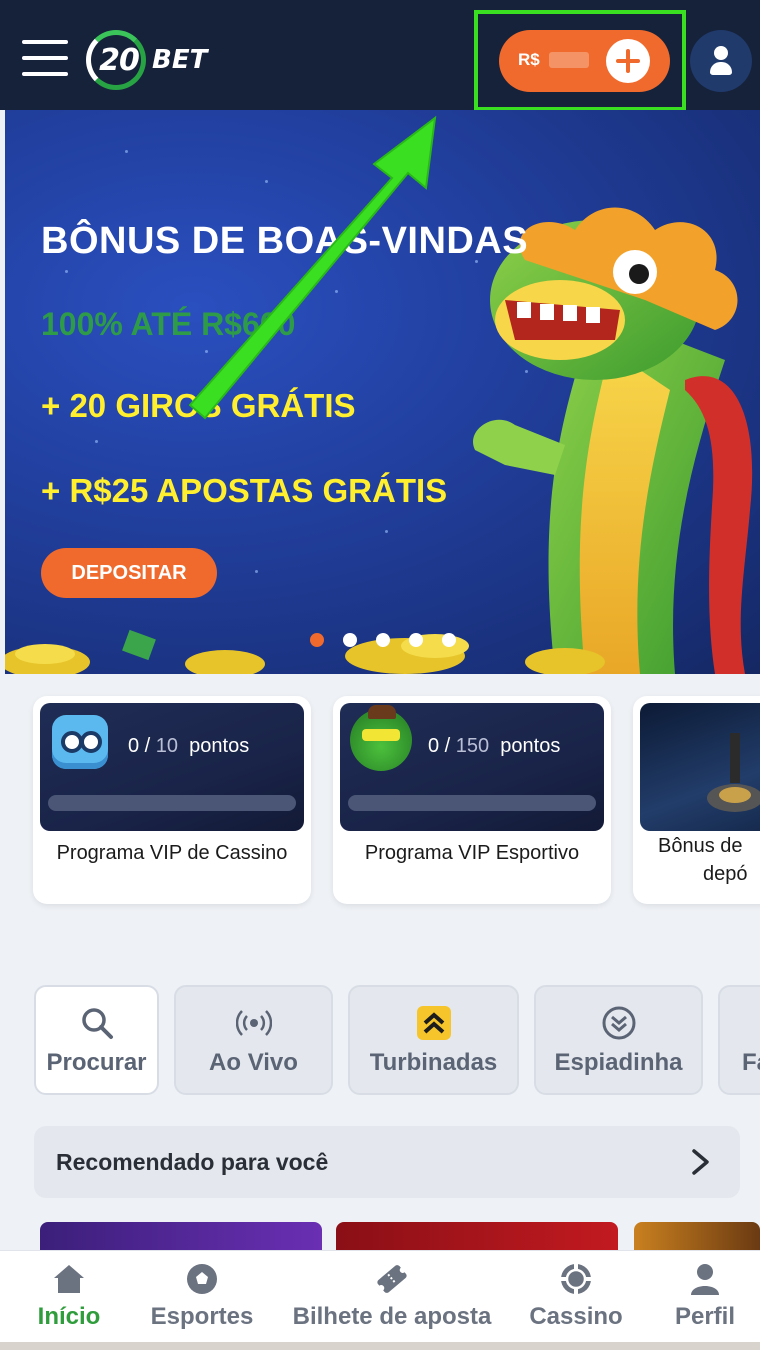 Image resolution: width=760 pixels, height=1350 pixels. Describe the element at coordinates (172, 853) in the screenshot. I see `promo-card-label: Programa VIP de Cassino` at that location.